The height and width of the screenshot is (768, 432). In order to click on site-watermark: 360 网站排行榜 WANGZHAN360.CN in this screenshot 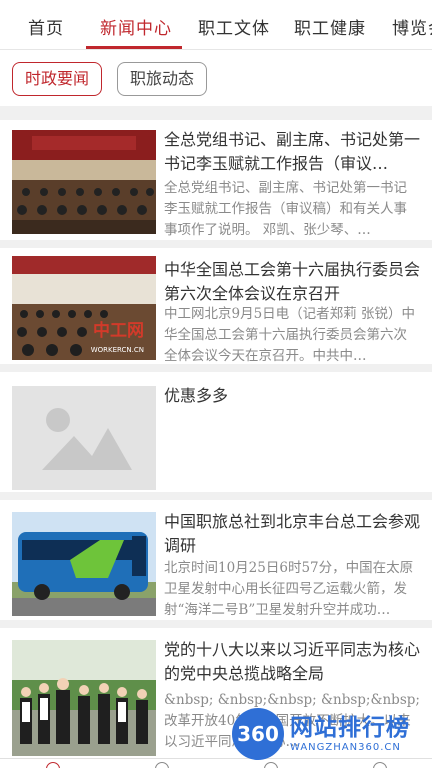, I will do `click(330, 735)`.